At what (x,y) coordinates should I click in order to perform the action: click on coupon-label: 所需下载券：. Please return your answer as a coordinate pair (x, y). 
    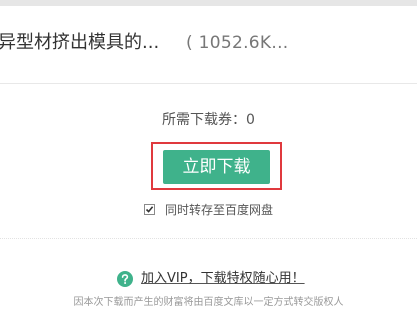
    Looking at the image, I should click on (204, 120).